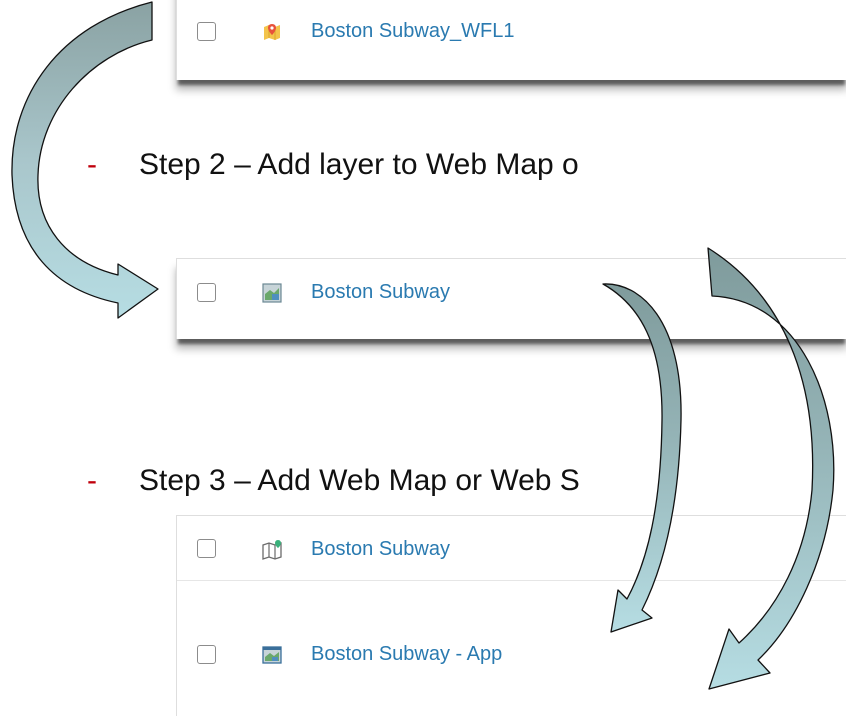  I want to click on list-item-boston-subway-web-map: Boston Subway, so click(511, 548).